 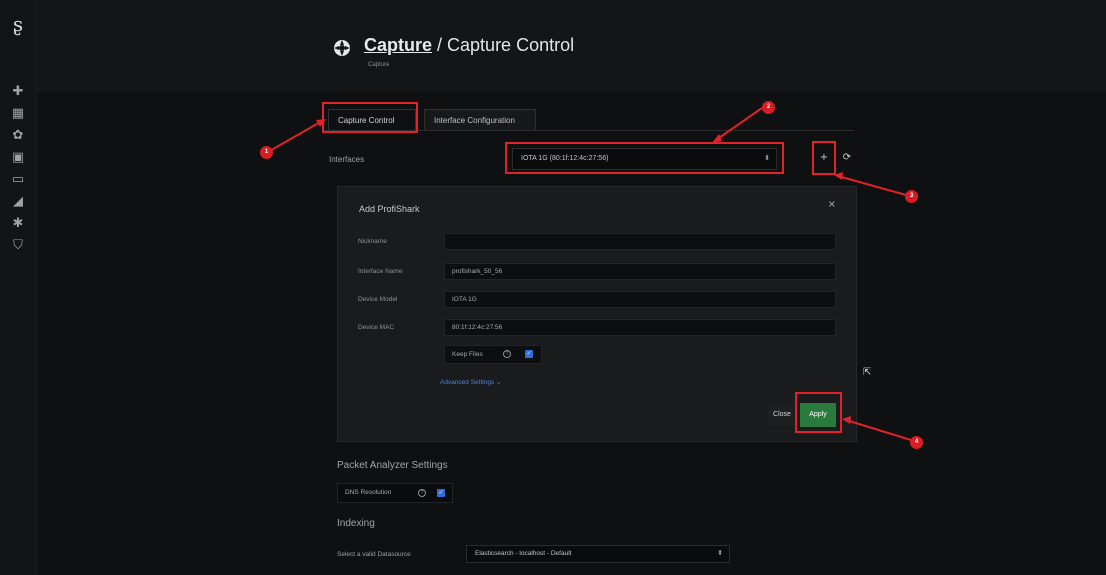 I want to click on datasource-label: Select a valid Datasource, so click(x=374, y=554).